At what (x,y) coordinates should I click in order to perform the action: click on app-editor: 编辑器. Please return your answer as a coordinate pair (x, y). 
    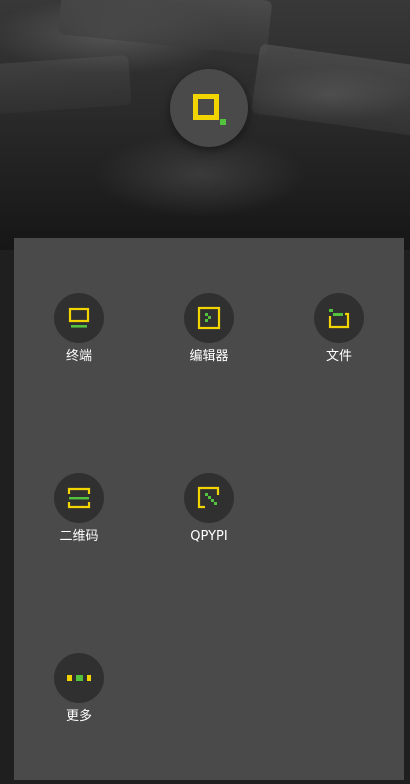
    Looking at the image, I should click on (209, 329).